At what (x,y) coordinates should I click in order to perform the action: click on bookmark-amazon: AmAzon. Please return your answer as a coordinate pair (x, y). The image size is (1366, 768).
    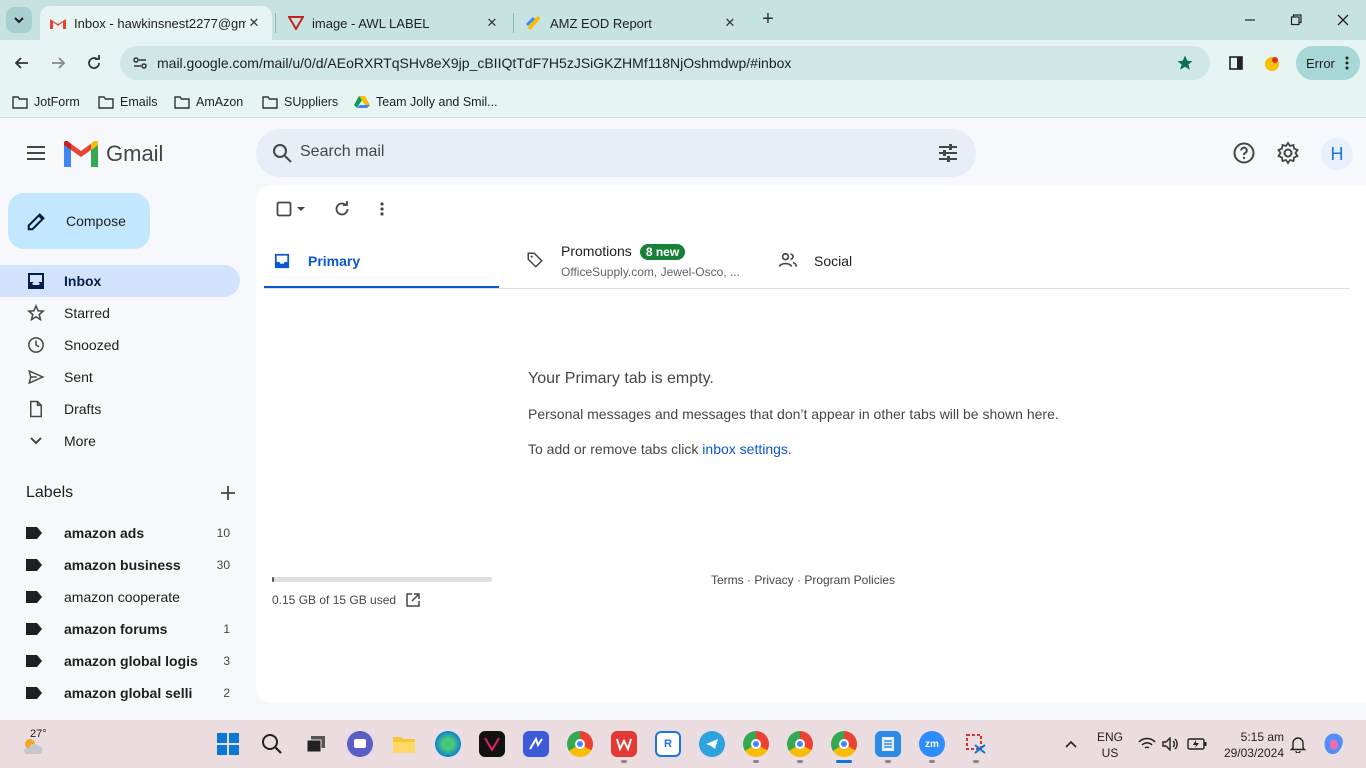
    Looking at the image, I should click on (208, 102).